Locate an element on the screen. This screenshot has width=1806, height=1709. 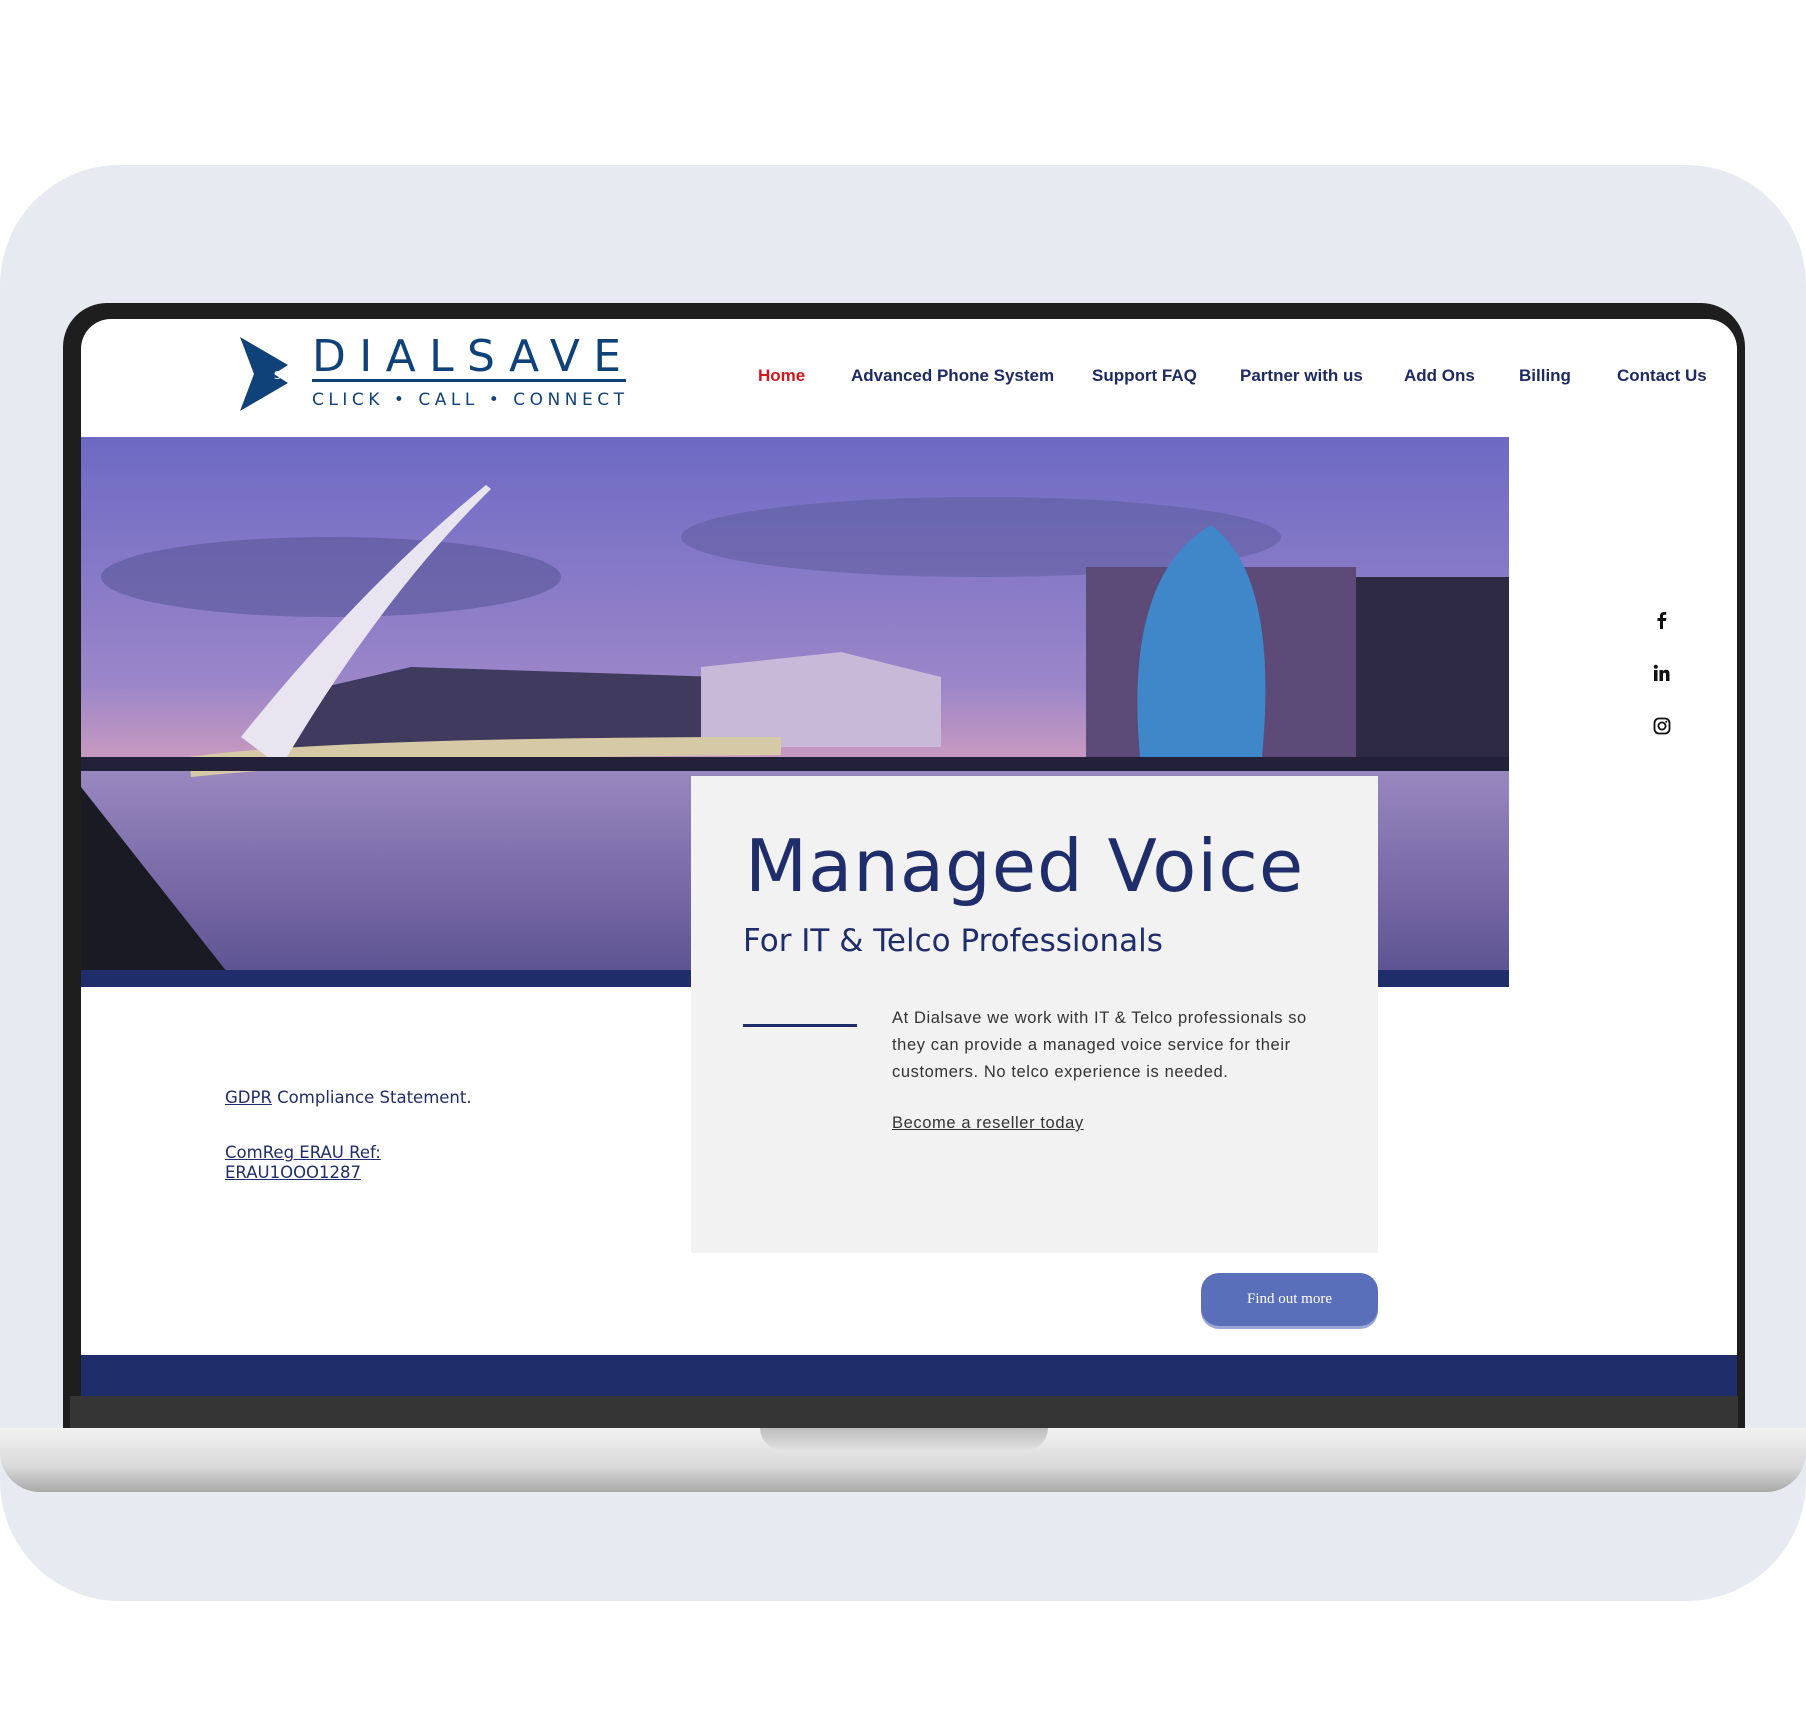
instagram-icon is located at coordinates (1662, 726).